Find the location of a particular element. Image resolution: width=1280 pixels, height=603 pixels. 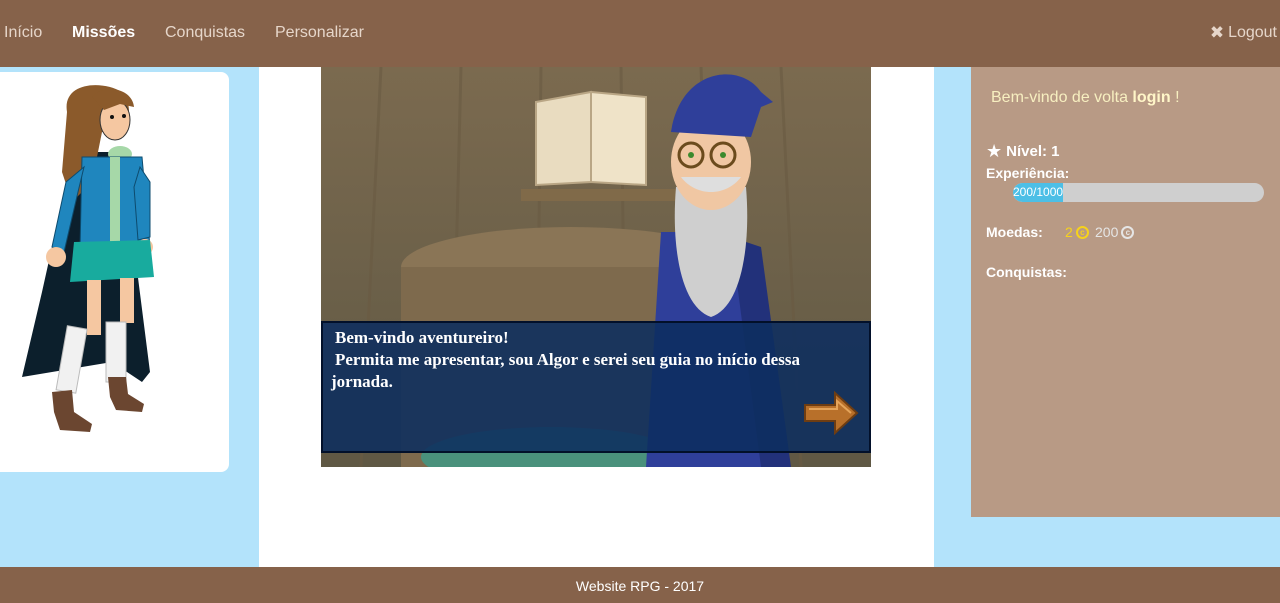

experience-progress-bar: 200/1000 is located at coordinates (1138, 192).